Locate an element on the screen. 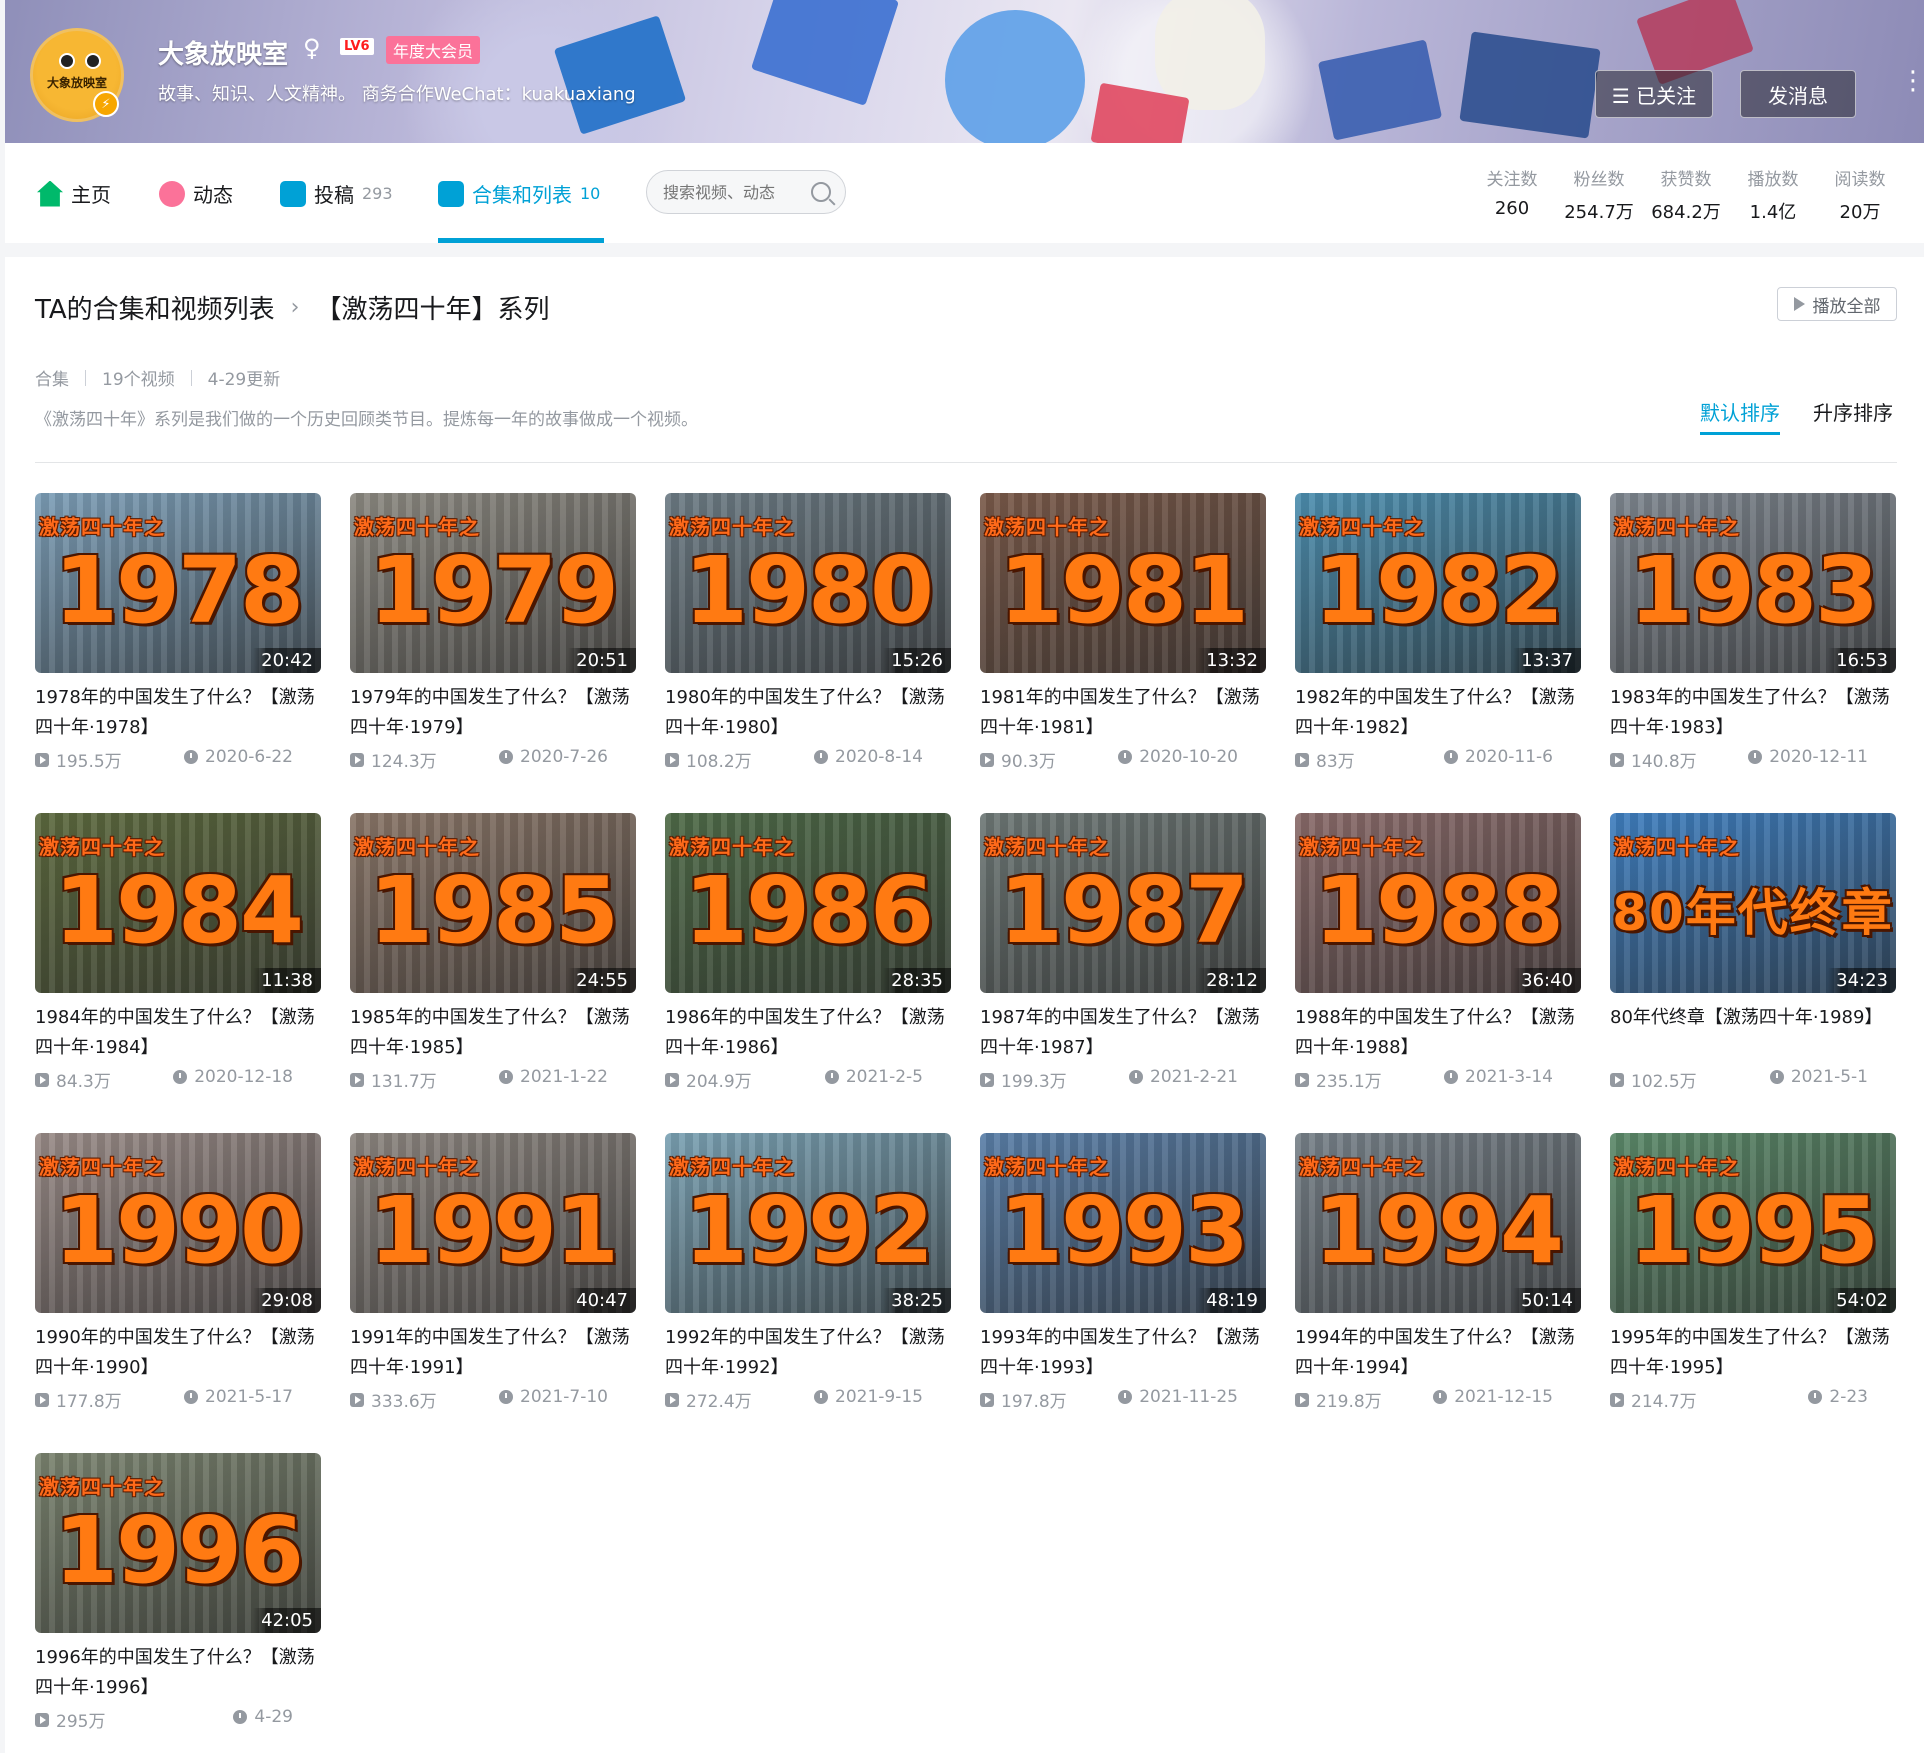 Image resolution: width=1924 pixels, height=1753 pixels. video-thumbnail: 激荡四十年之 1980 15:26 is located at coordinates (808, 583).